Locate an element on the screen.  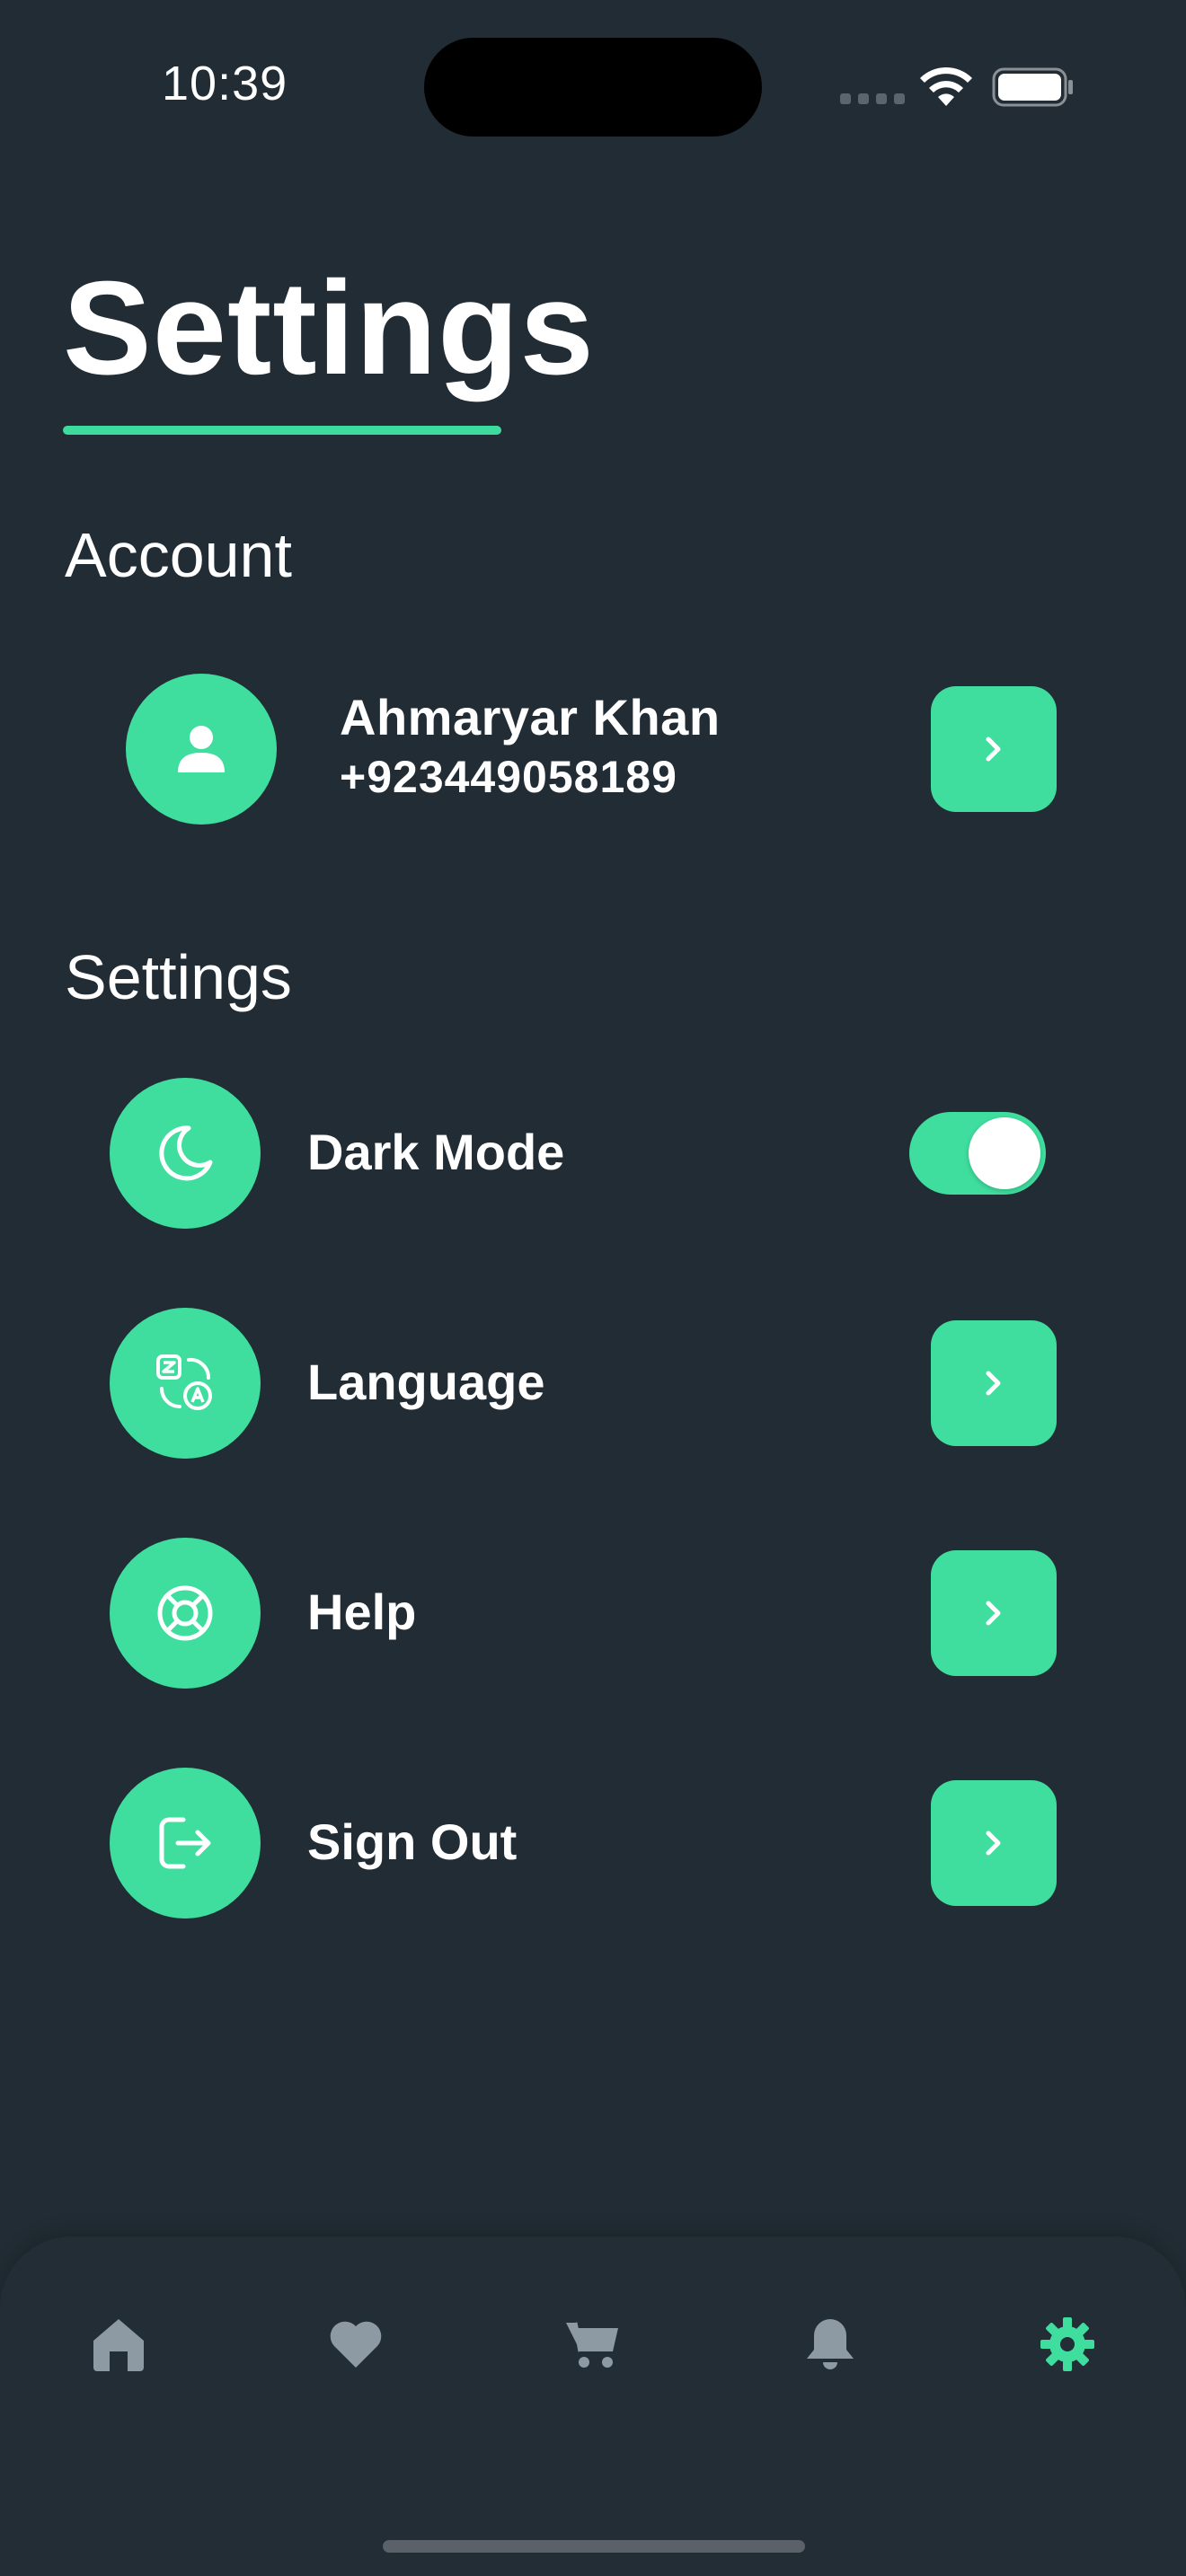
heart-icon is located at coordinates (356, 2344).